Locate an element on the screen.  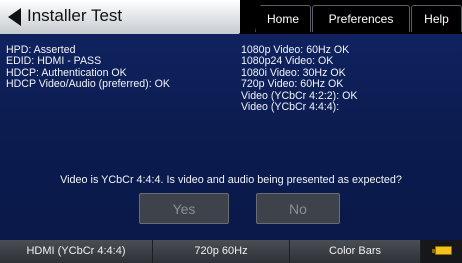
yes-button: Yes is located at coordinates (184, 208).